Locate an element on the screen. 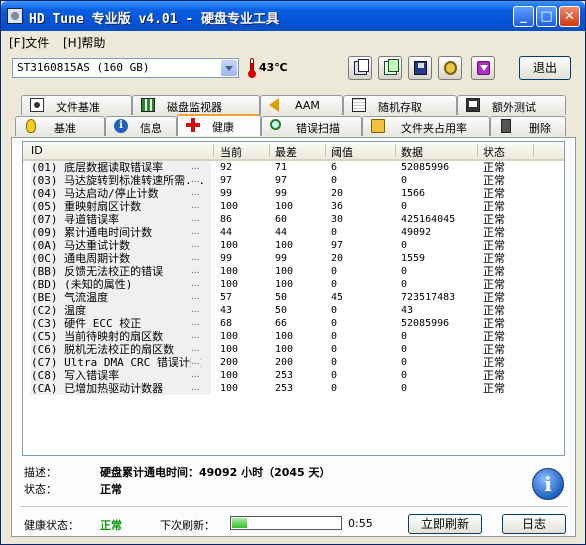 The image size is (586, 545). cell-data: 723517483 is located at coordinates (428, 297).